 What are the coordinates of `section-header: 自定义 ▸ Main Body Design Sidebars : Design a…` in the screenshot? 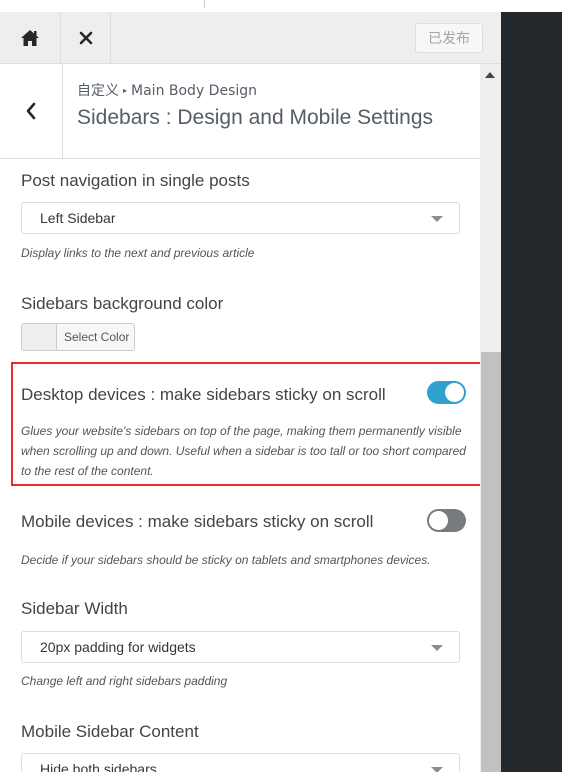 It's located at (240, 111).